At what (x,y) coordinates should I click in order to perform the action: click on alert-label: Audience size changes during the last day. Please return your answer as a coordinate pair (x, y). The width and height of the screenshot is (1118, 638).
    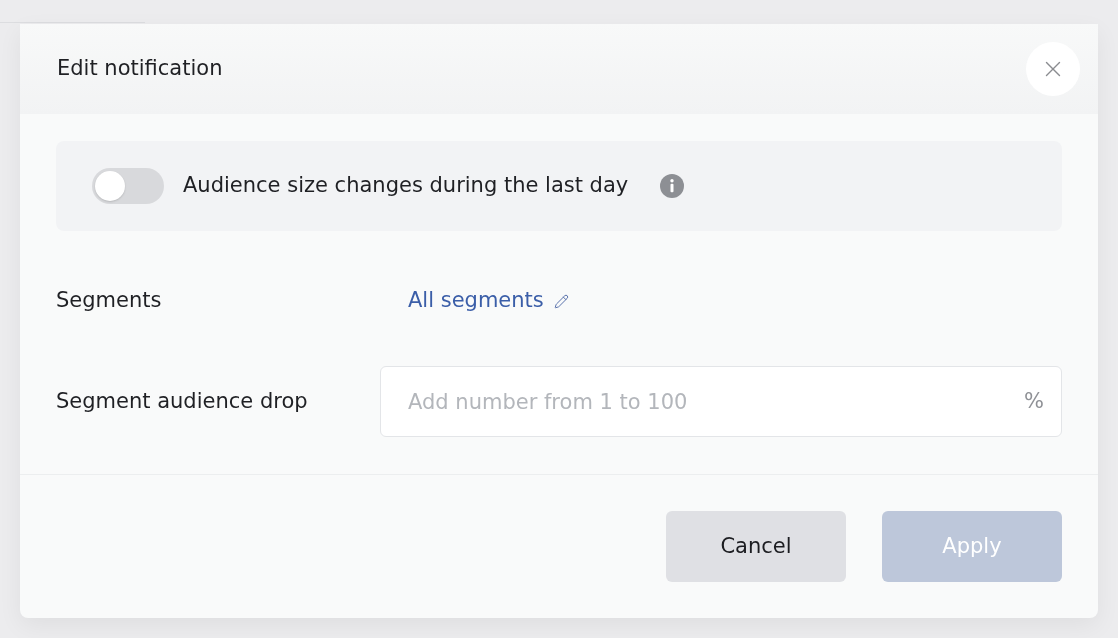
    Looking at the image, I should click on (406, 186).